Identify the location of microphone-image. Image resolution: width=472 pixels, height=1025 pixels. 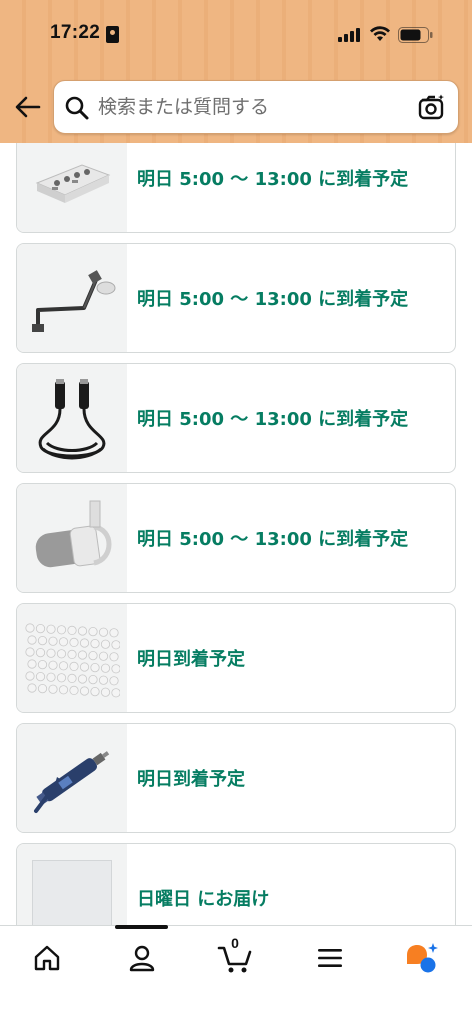
(72, 538).